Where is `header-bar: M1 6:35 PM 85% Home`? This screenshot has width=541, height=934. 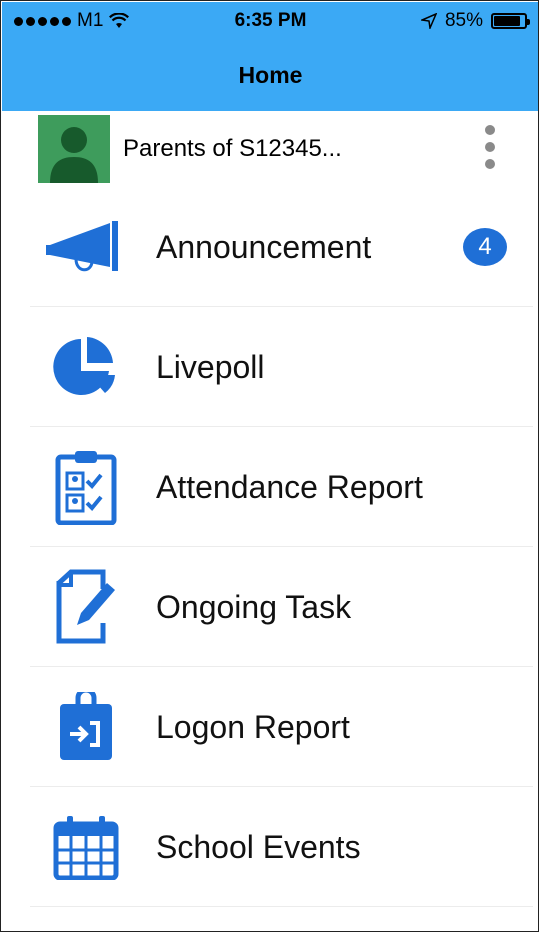 header-bar: M1 6:35 PM 85% Home is located at coordinates (270, 56).